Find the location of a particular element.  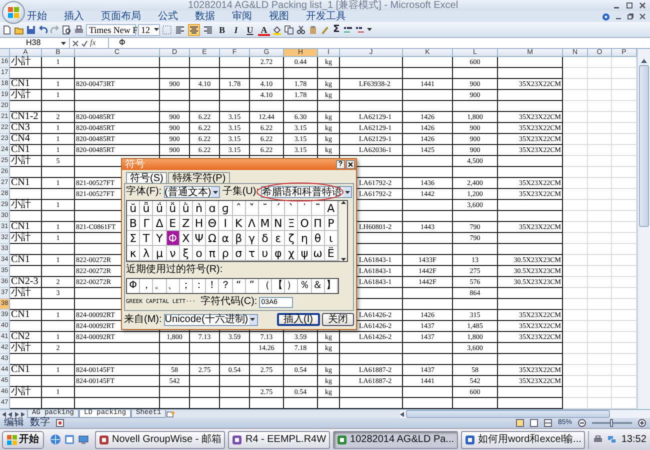

symbol-cell: Ζ is located at coordinates (186, 223).